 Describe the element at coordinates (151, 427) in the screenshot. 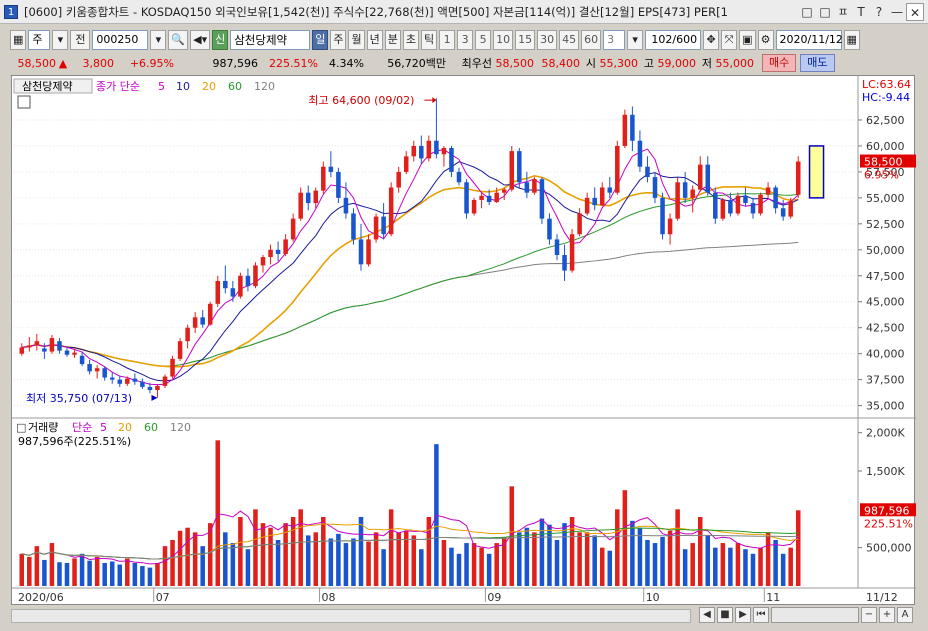

I see `volume-legend-ma-period: 60` at that location.